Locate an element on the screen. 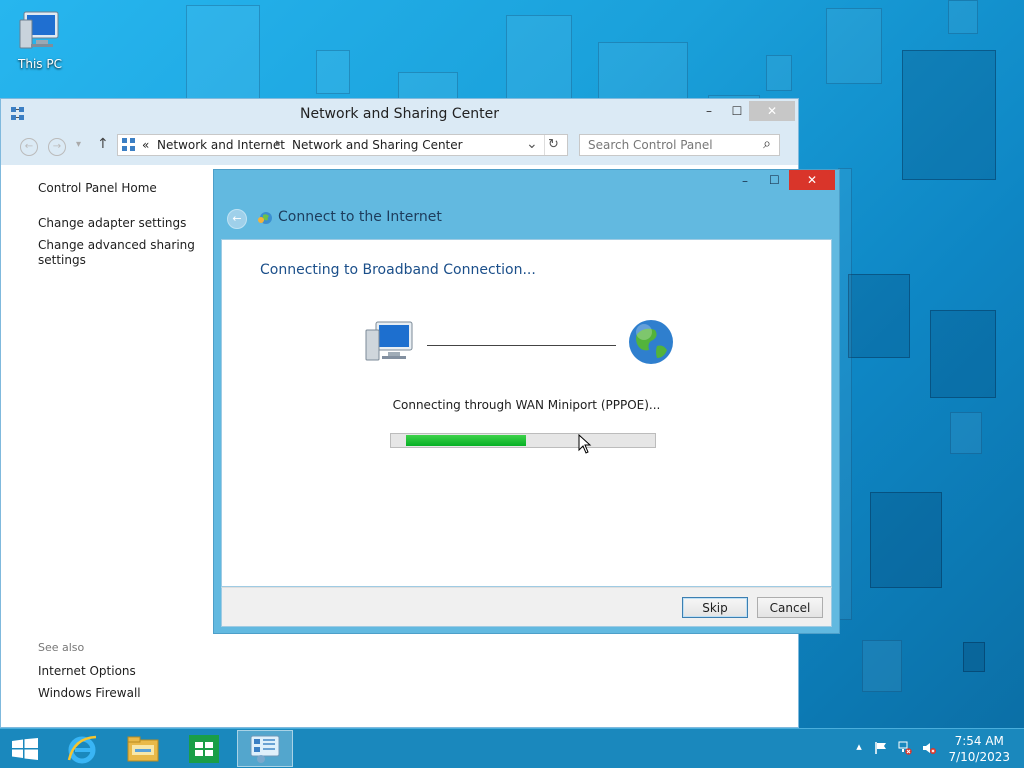 The image size is (1024, 768). connection-progress-bar is located at coordinates (523, 440).